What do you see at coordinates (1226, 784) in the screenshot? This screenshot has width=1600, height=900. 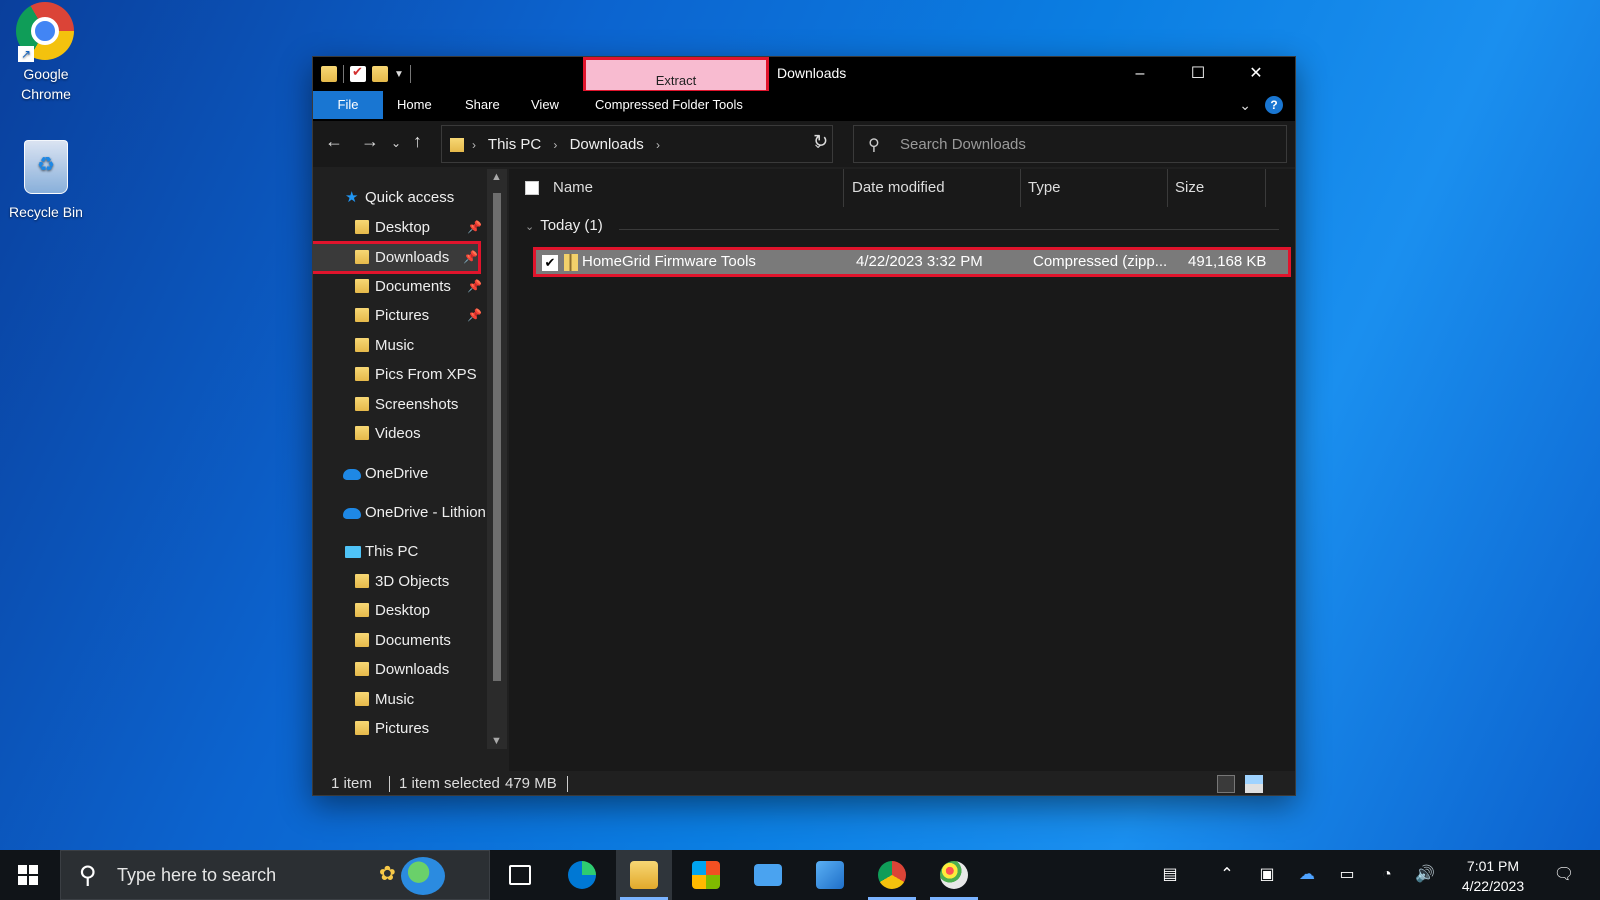 I see `details-view-icon` at bounding box center [1226, 784].